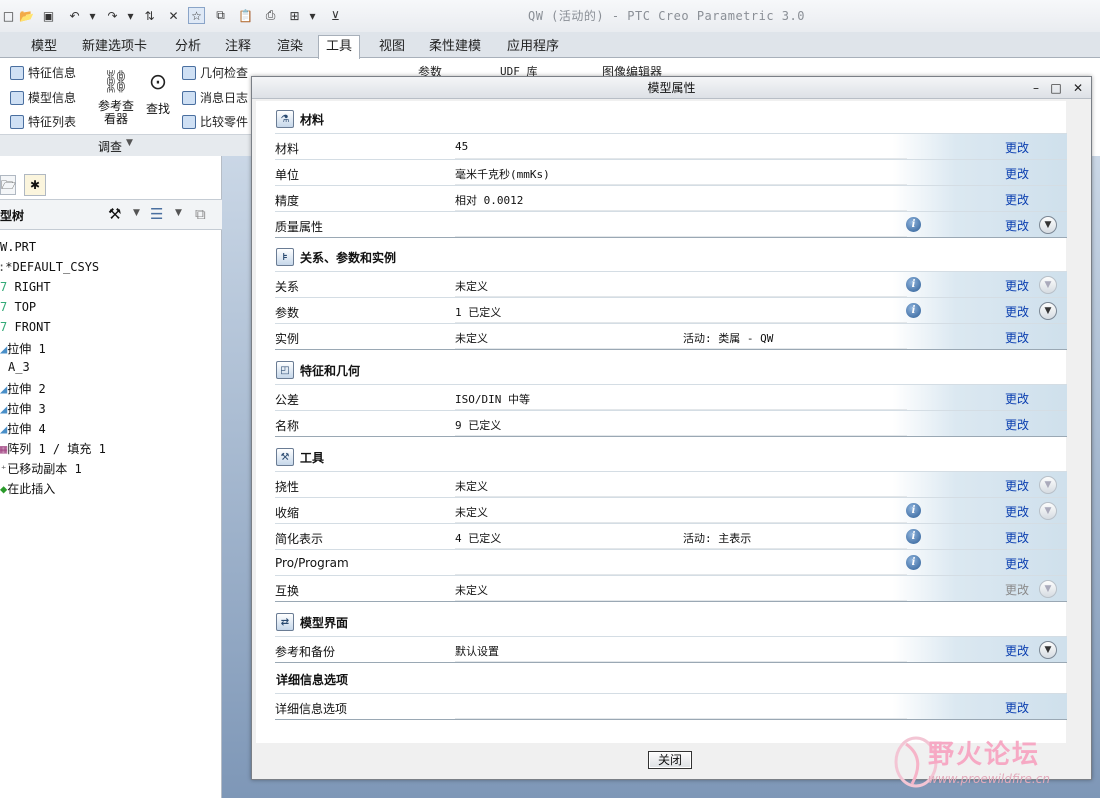  I want to click on tree-item-axis: A_3, so click(19, 367).